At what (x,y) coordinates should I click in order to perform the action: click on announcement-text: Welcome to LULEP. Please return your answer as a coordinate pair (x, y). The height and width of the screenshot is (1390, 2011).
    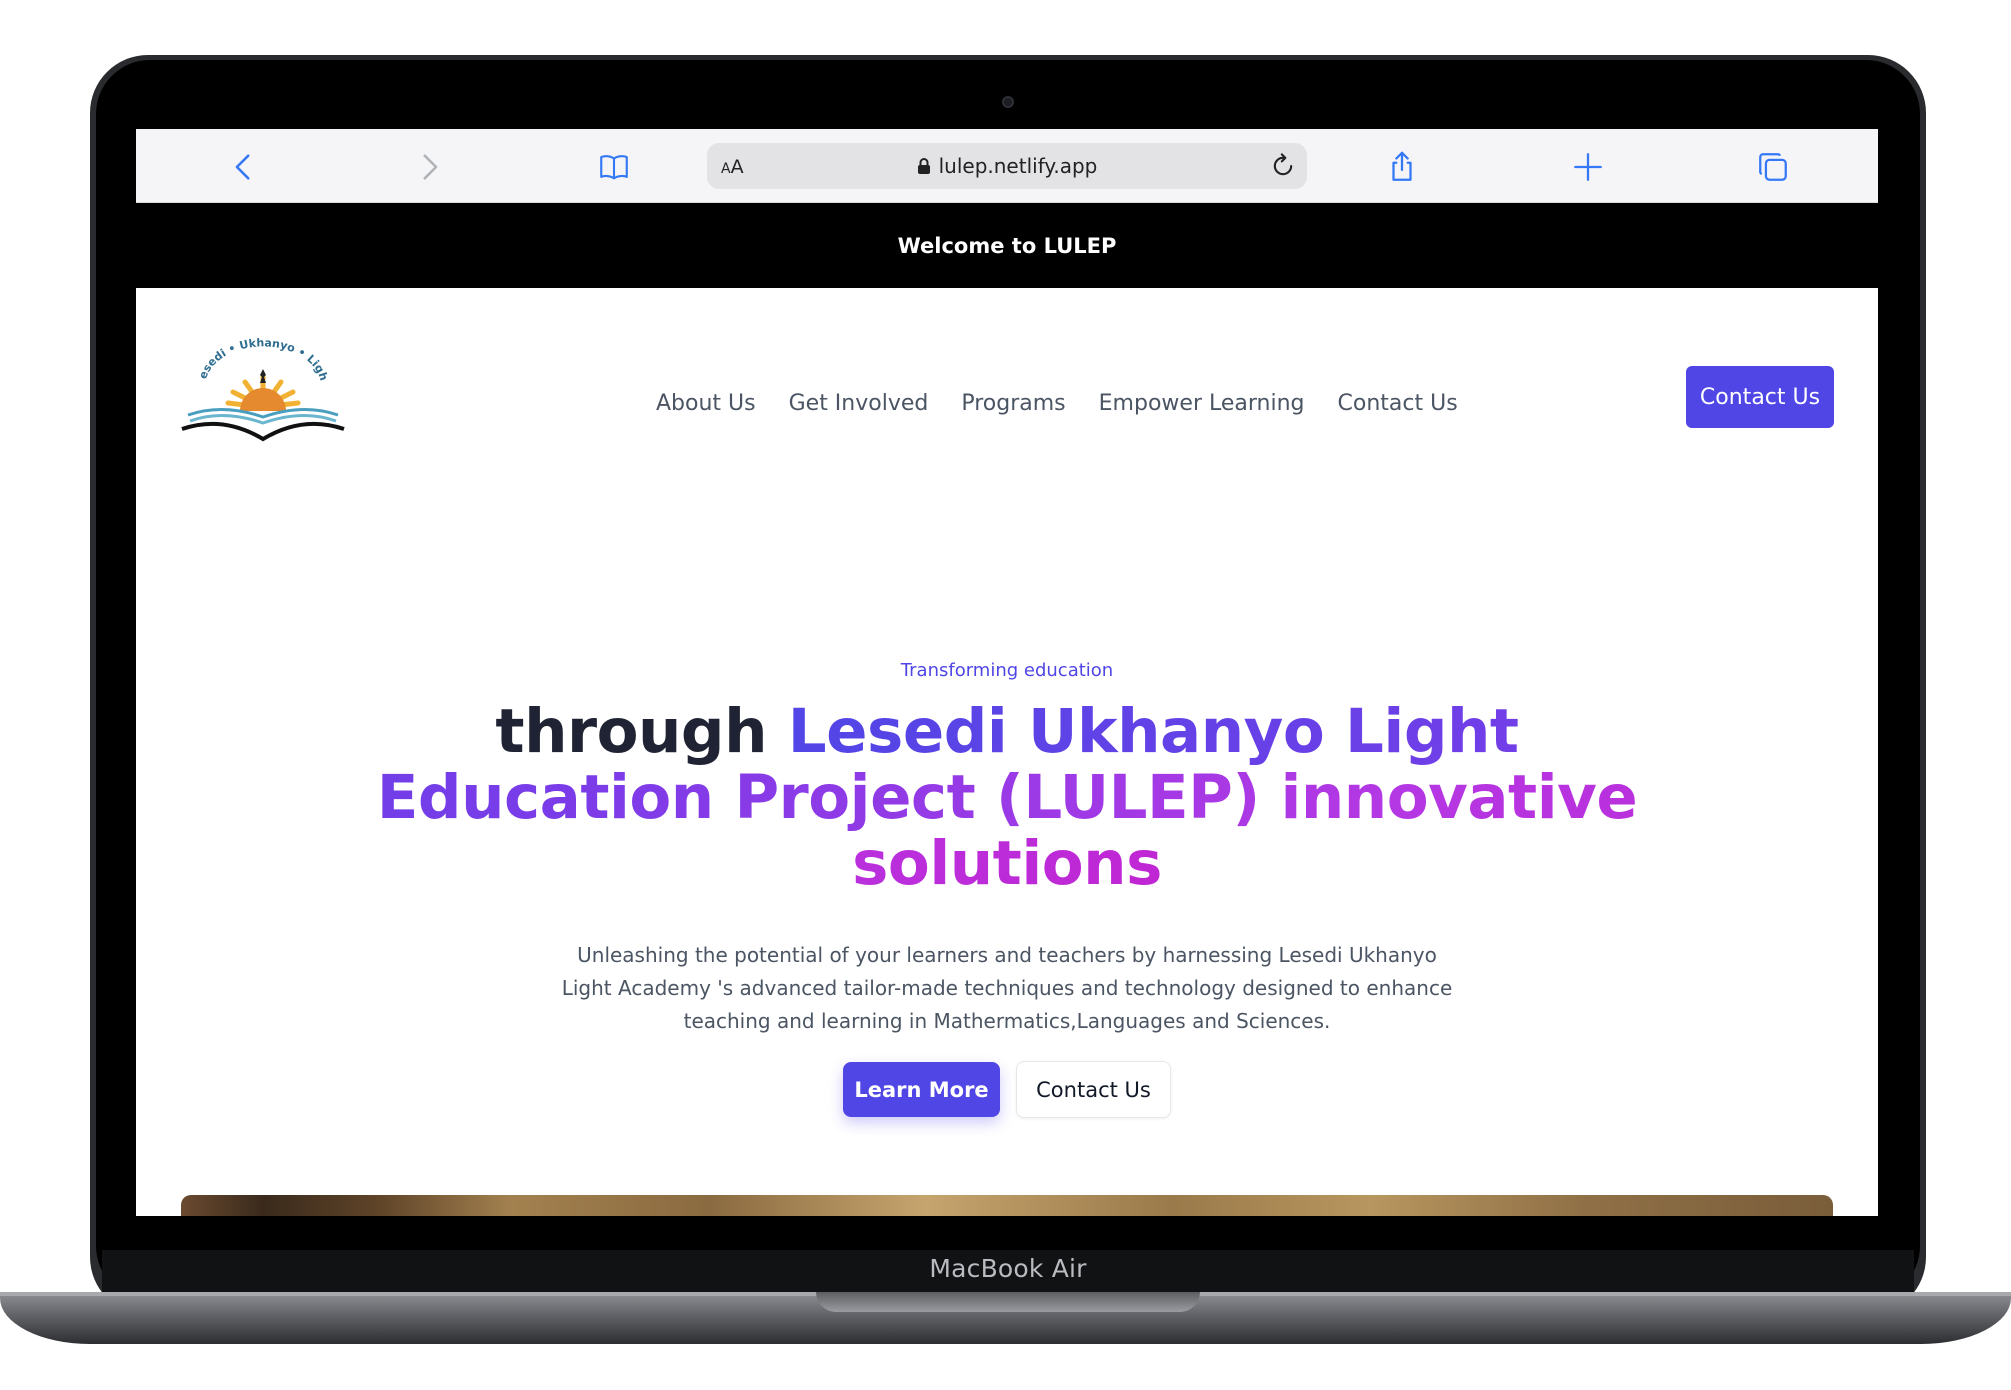
    Looking at the image, I should click on (1007, 245).